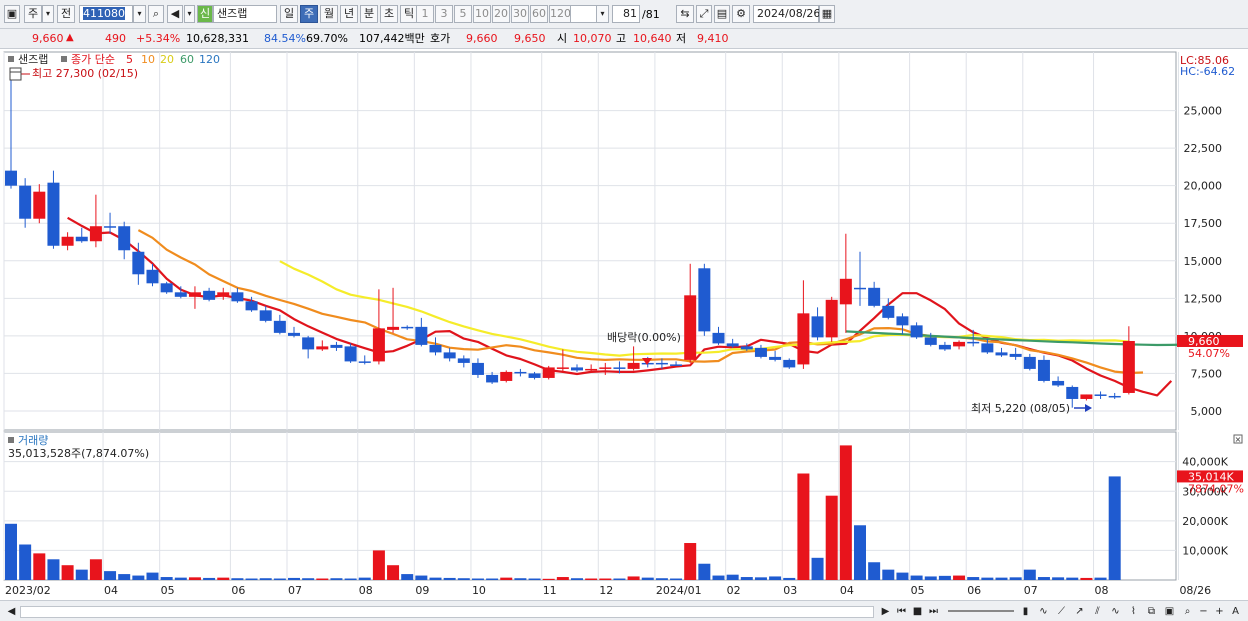  What do you see at coordinates (106, 14) in the screenshot?
I see `code-input: 411080` at bounding box center [106, 14].